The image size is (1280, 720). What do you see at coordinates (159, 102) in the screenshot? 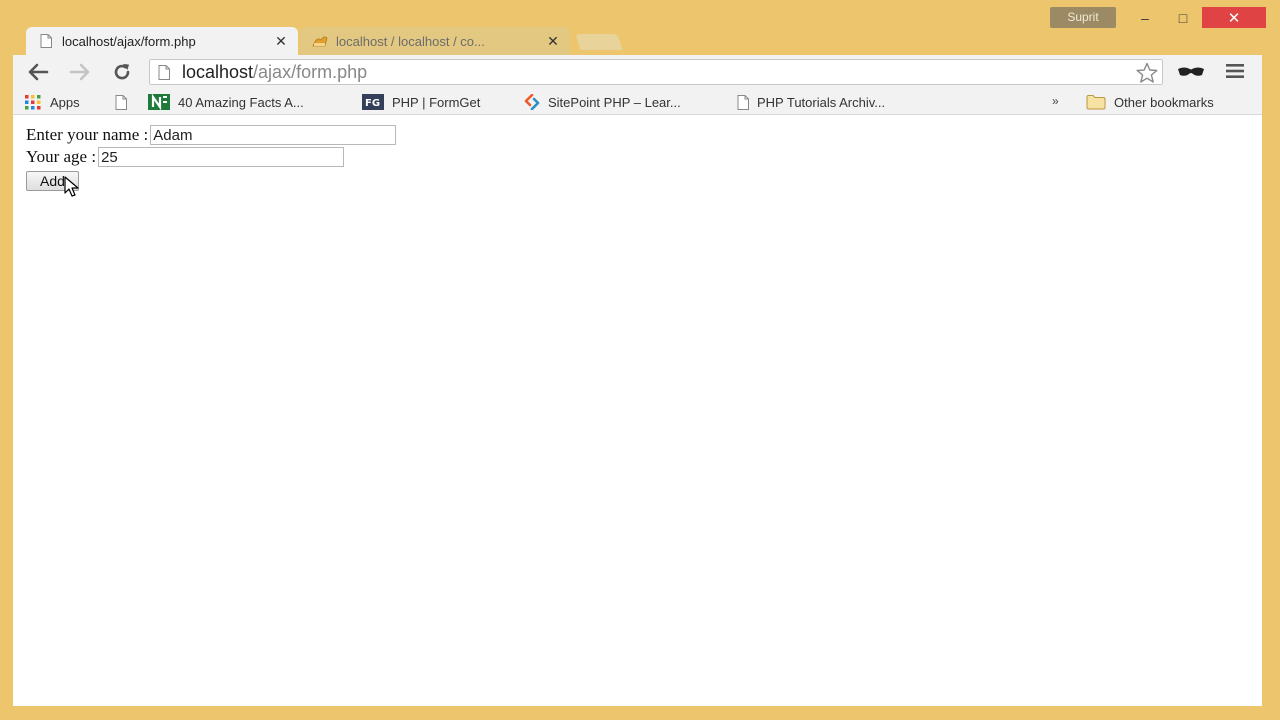
I see `green-n-icon` at bounding box center [159, 102].